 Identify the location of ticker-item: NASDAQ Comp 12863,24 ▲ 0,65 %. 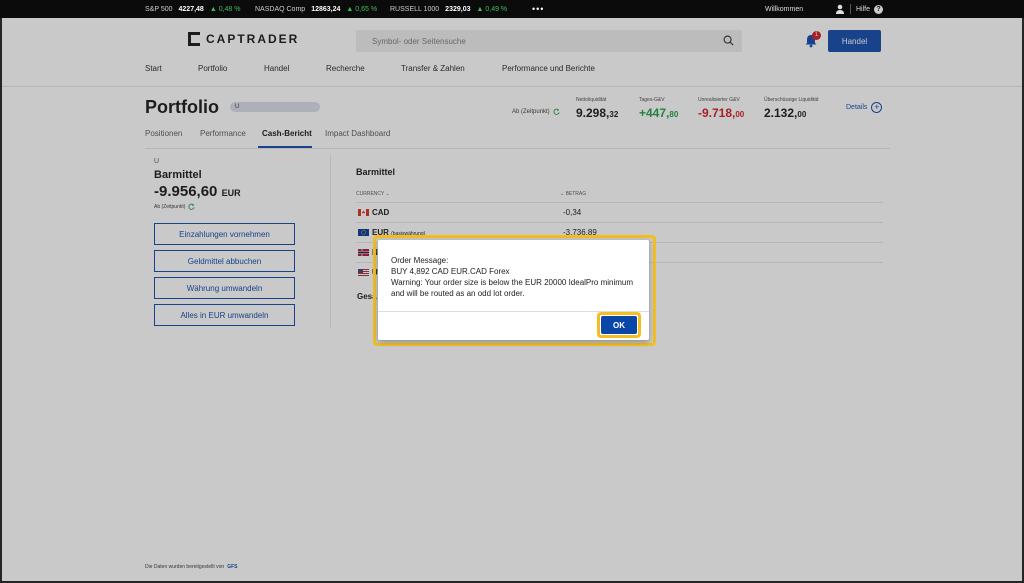
(316, 9).